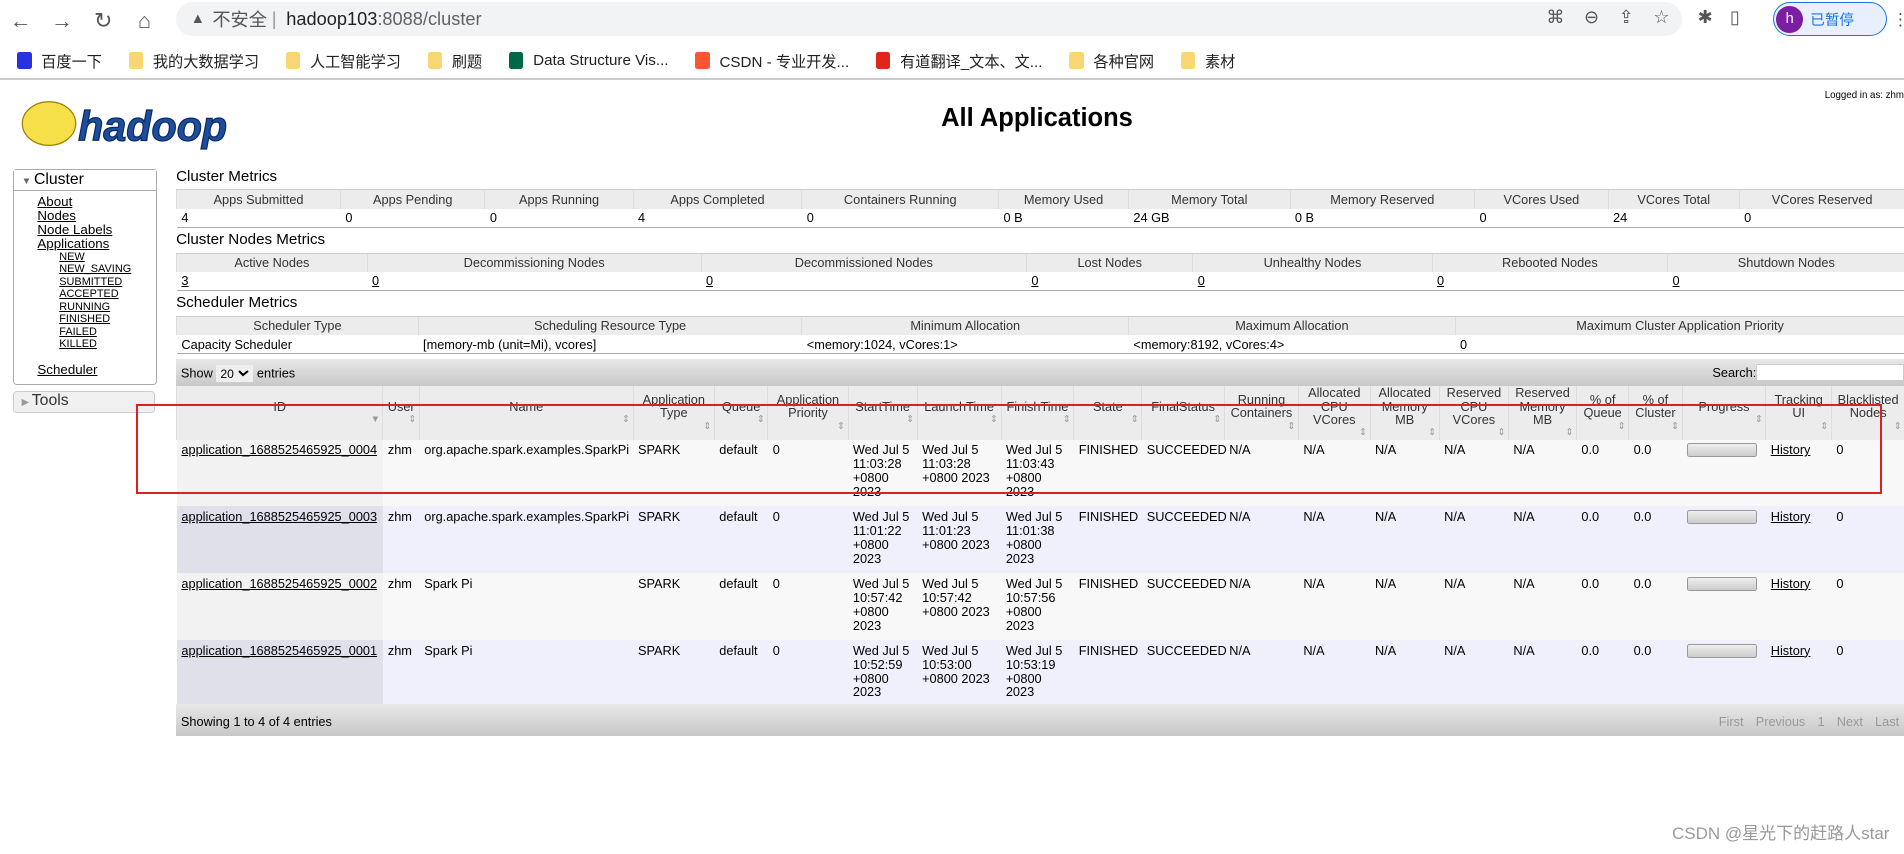 Image resolution: width=1904 pixels, height=854 pixels. What do you see at coordinates (1820, 721) in the screenshot?
I see `pager-1: 1` at bounding box center [1820, 721].